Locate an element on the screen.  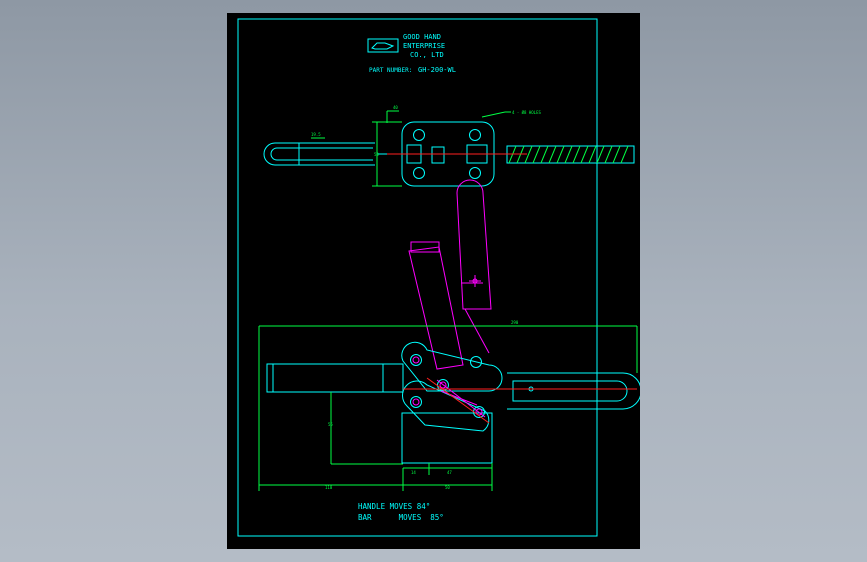
company-name-line1: GOOD HAND is located at coordinates (422, 37).